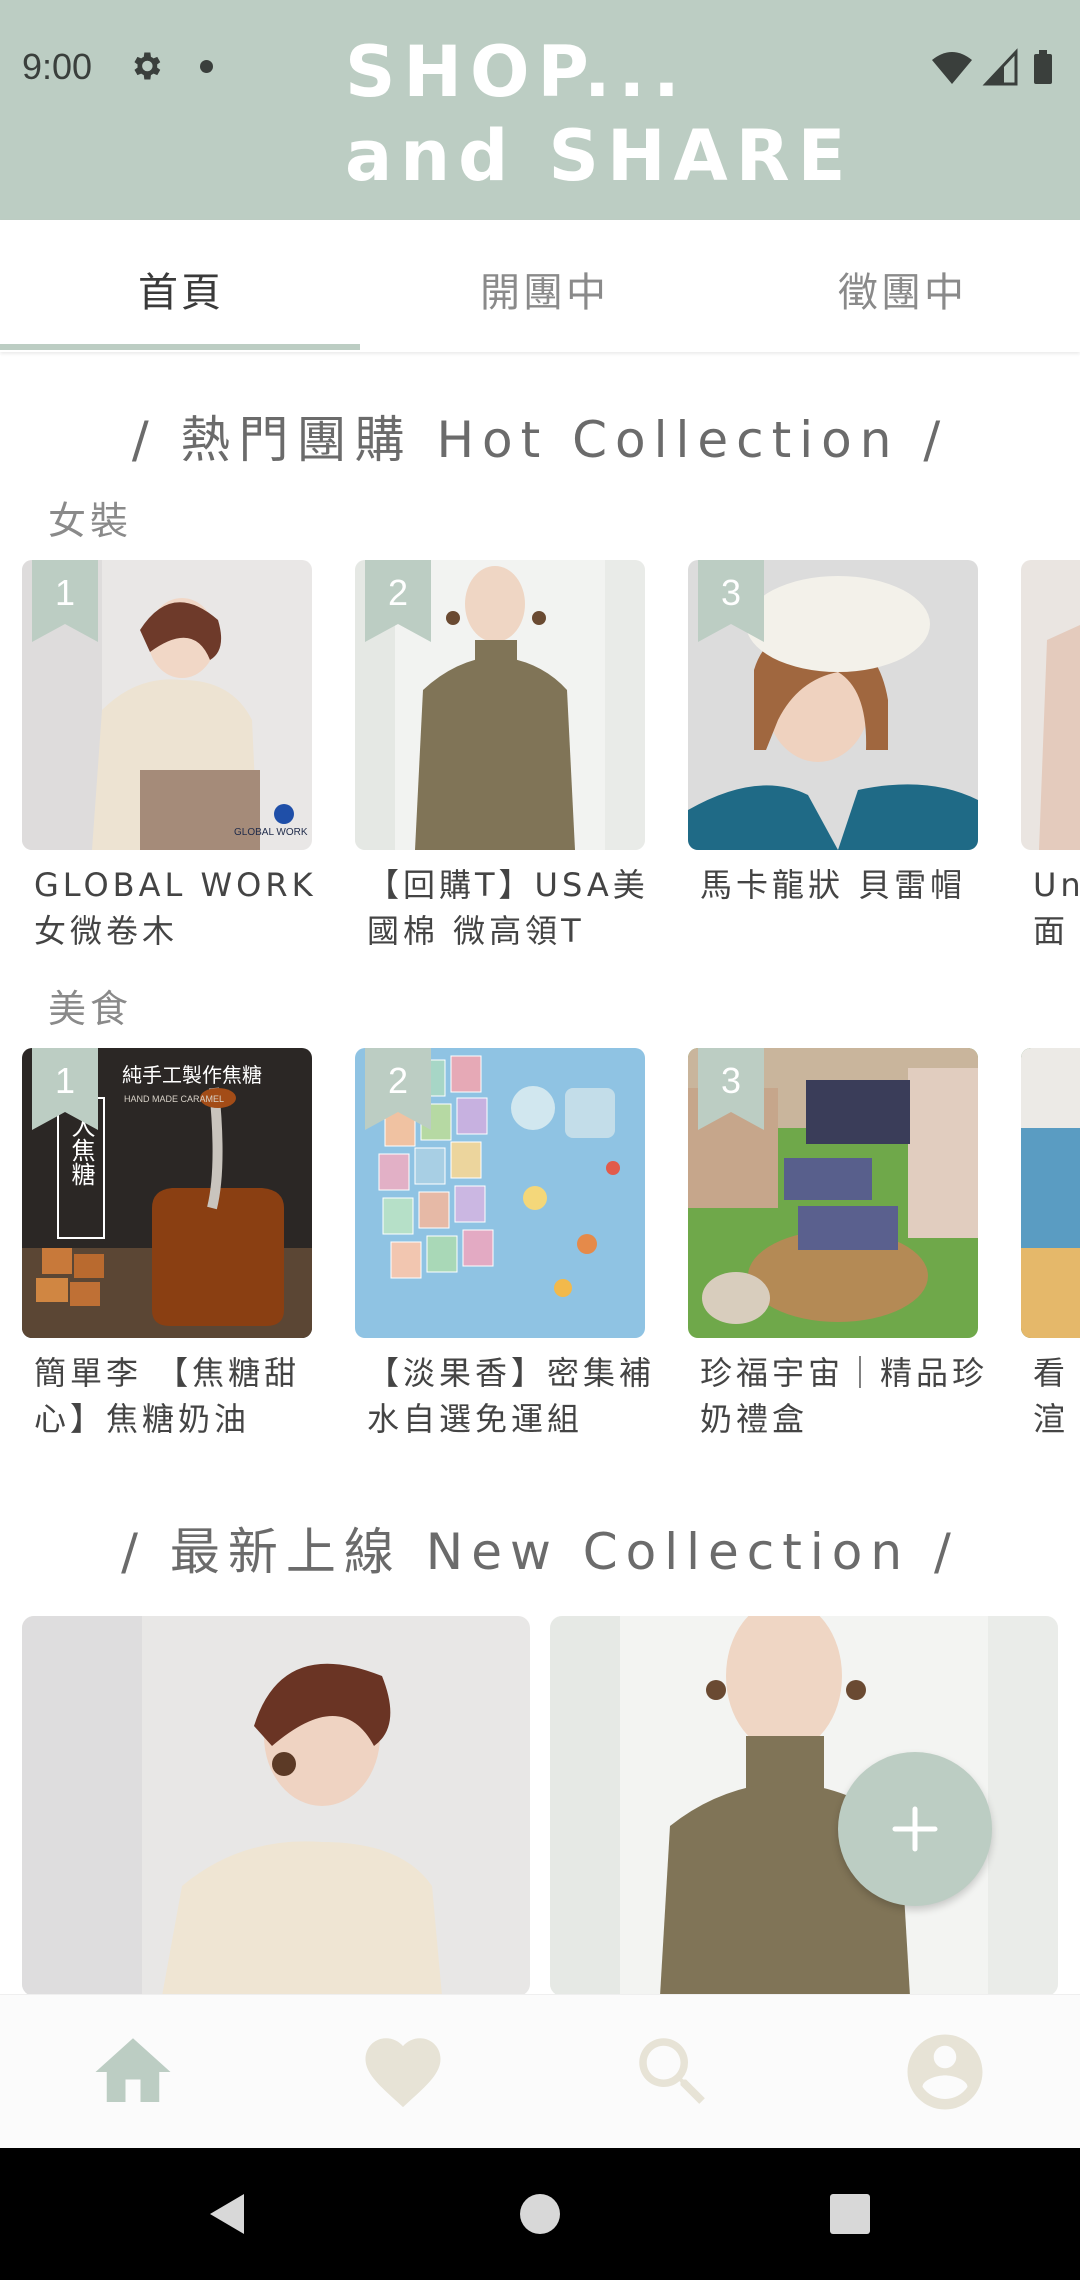 This screenshot has height=2280, width=1080. I want to click on notification-dot-icon, so click(206, 66).